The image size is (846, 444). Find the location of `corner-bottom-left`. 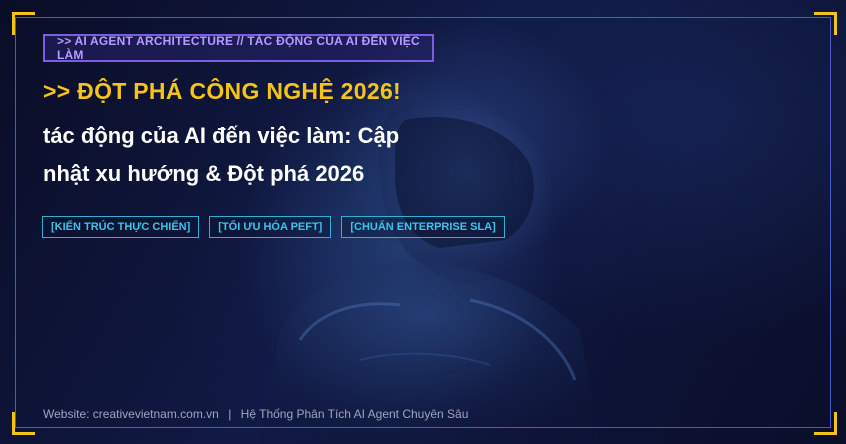

corner-bottom-left is located at coordinates (23, 423).